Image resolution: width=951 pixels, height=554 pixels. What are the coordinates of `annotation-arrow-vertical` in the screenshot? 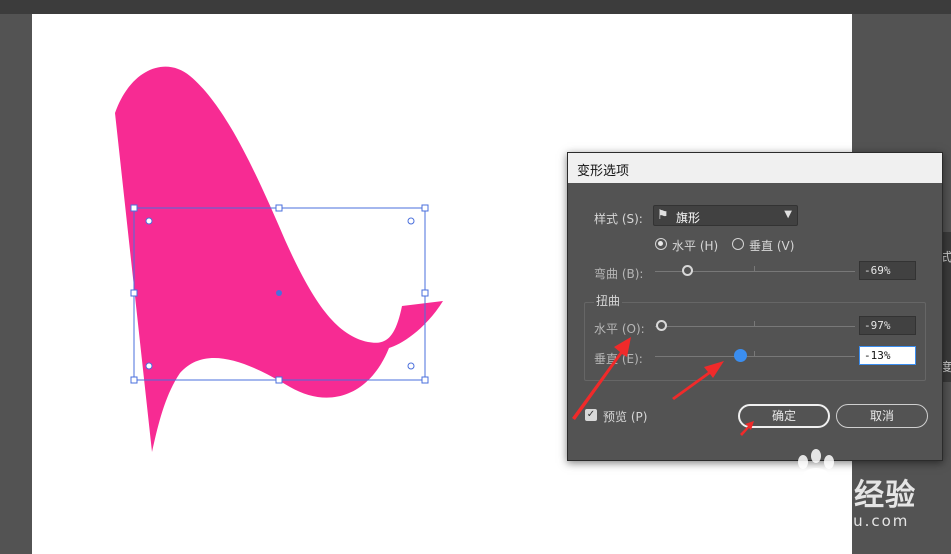 It's located at (698, 380).